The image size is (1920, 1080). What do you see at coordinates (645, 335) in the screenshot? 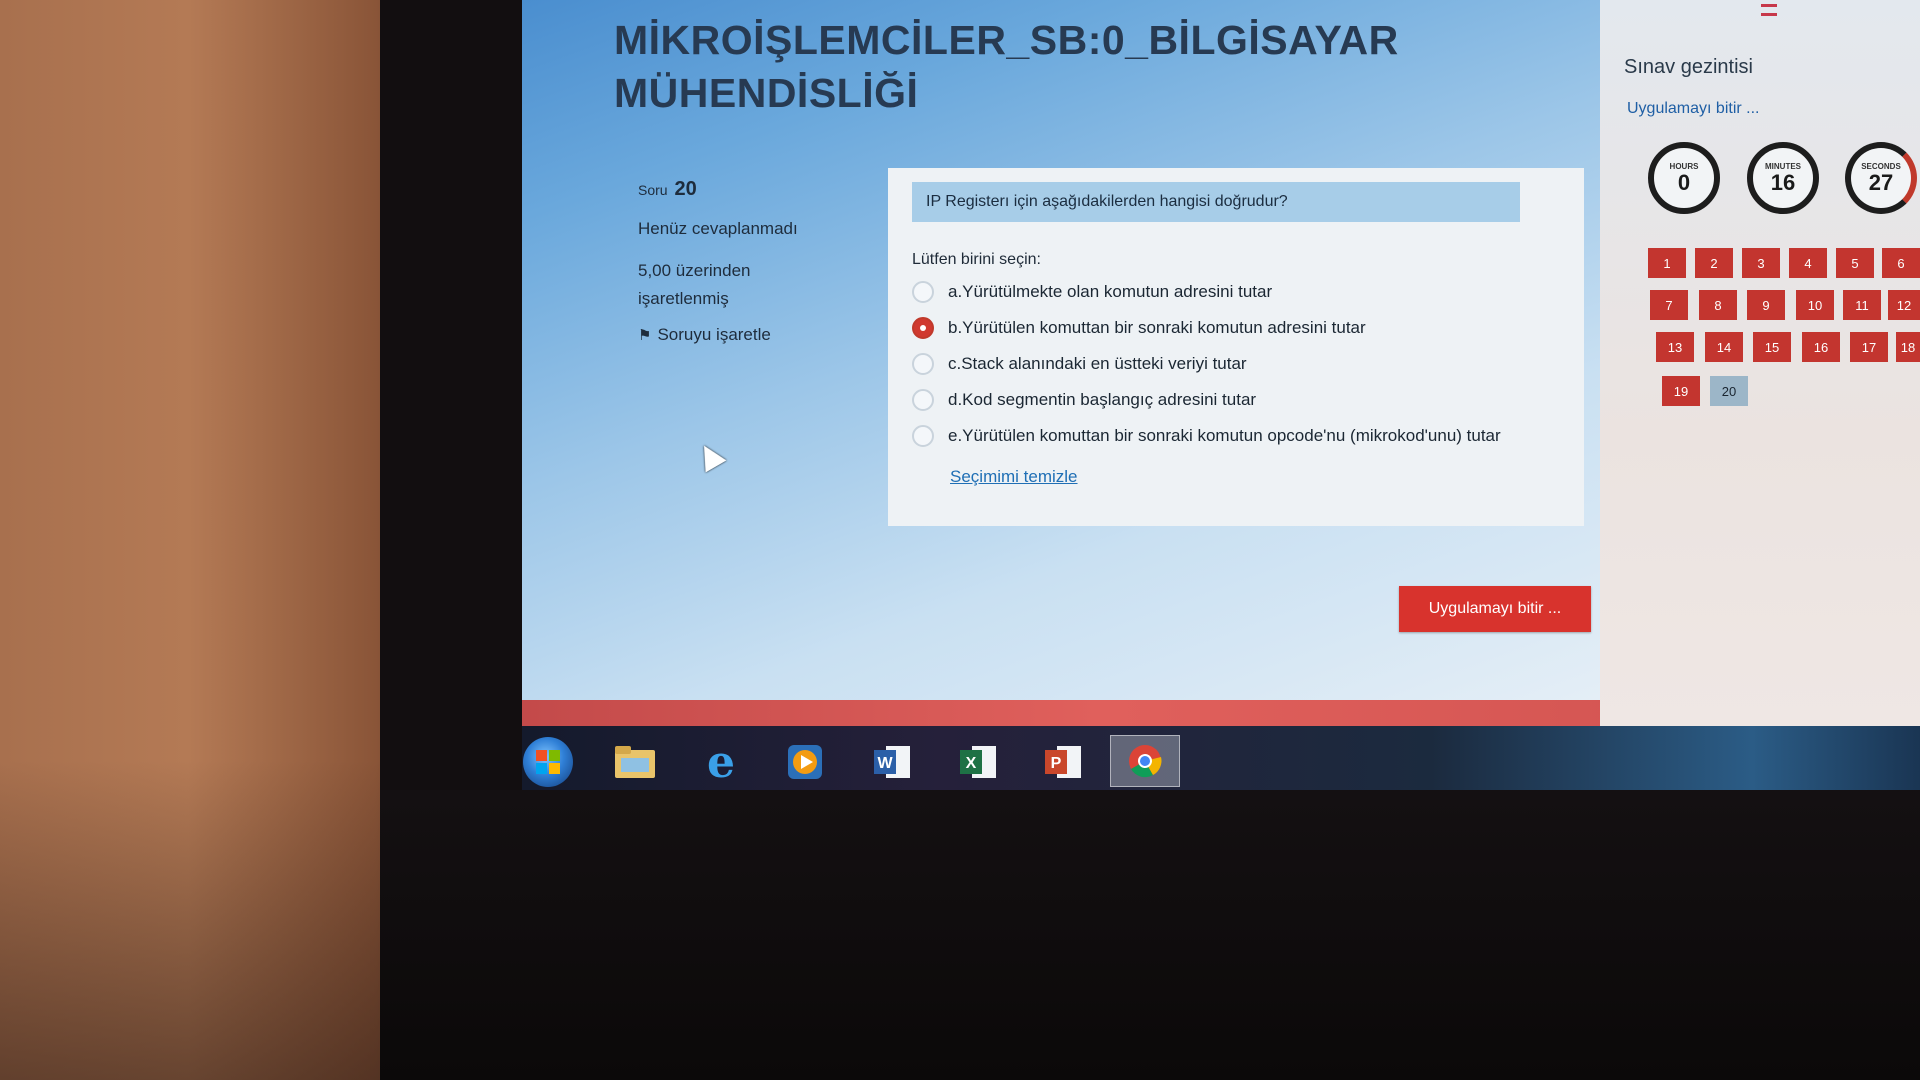
I see `flag-icon: ⚑` at bounding box center [645, 335].